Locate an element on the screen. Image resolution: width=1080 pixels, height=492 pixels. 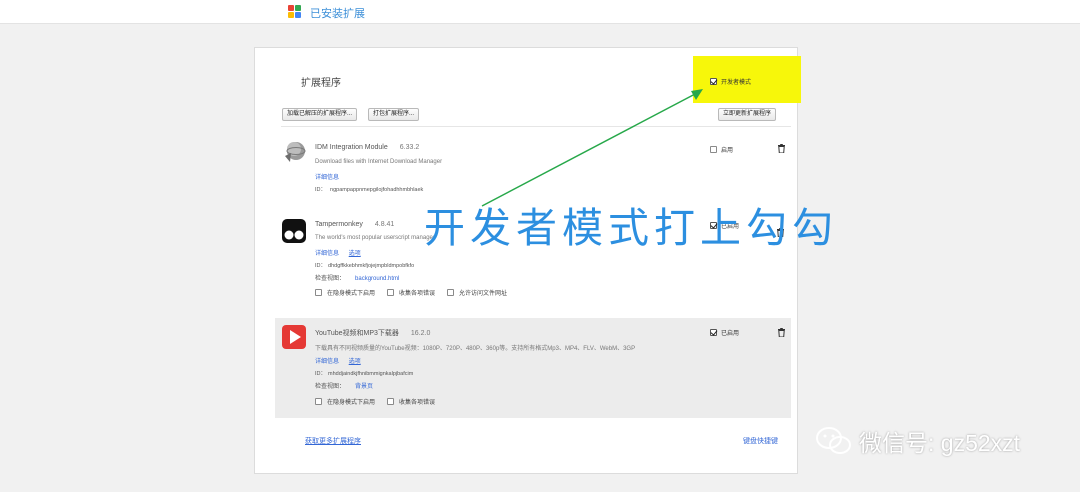
page-title: 已安装扩展 is located at coordinates (337, 14).